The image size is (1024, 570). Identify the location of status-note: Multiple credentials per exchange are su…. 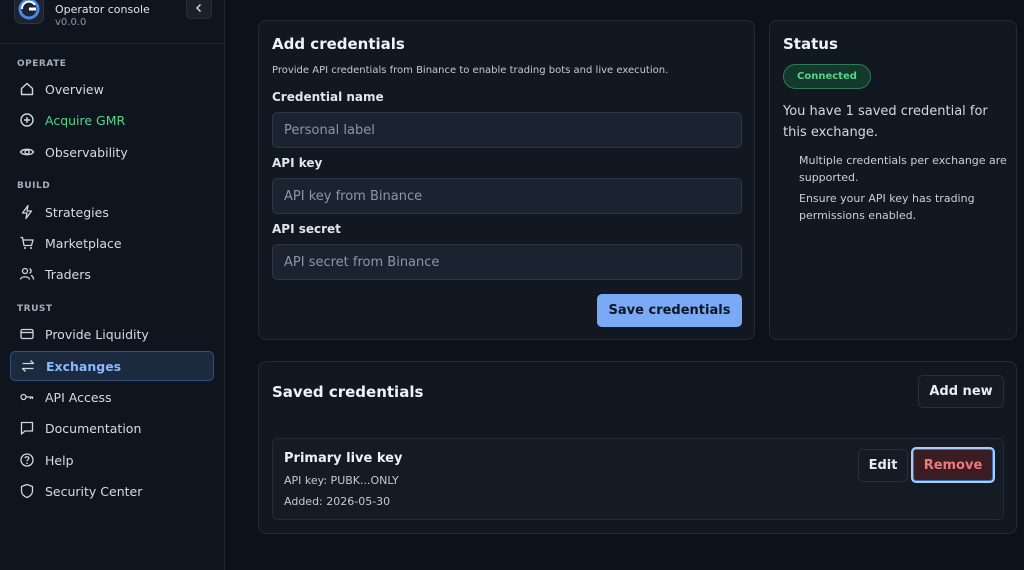
(903, 169).